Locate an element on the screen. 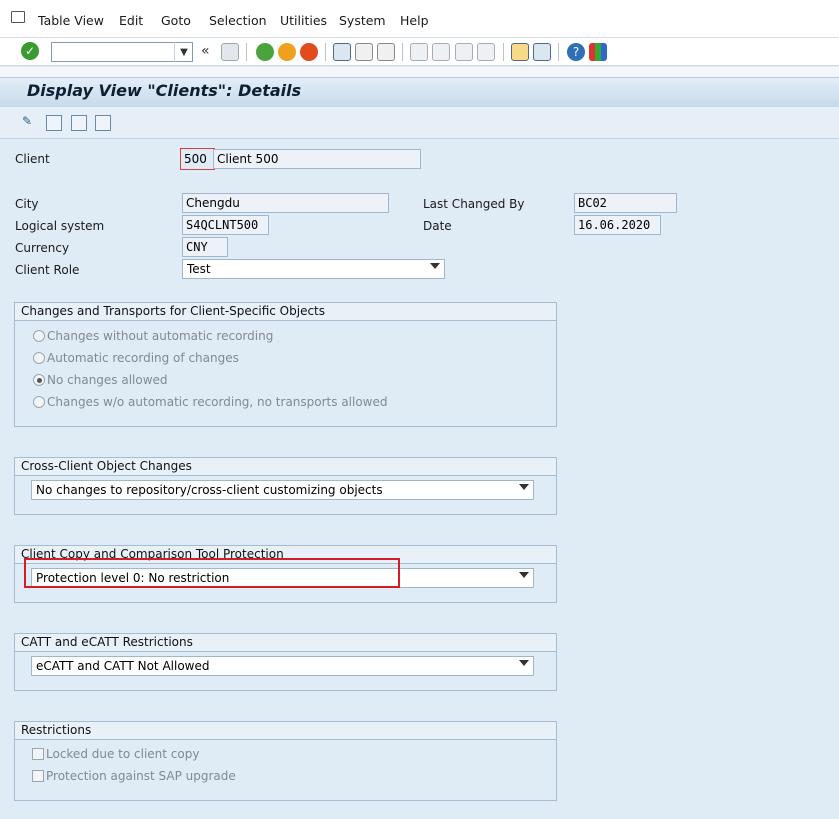 The image size is (839, 819). radio-label: Changes without automatic recording is located at coordinates (160, 336).